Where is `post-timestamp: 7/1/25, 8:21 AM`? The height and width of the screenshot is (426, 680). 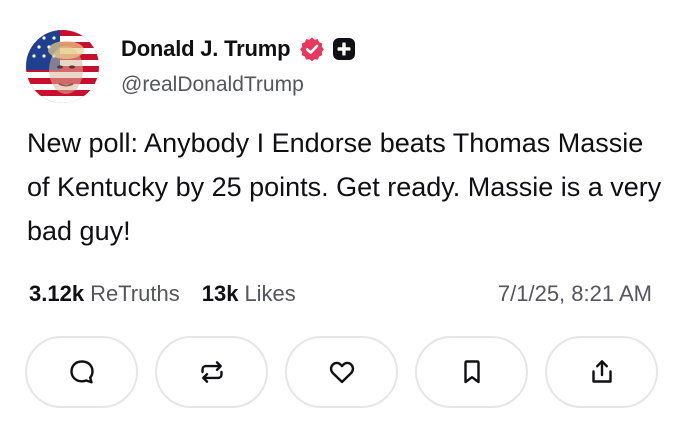 post-timestamp: 7/1/25, 8:21 AM is located at coordinates (575, 294).